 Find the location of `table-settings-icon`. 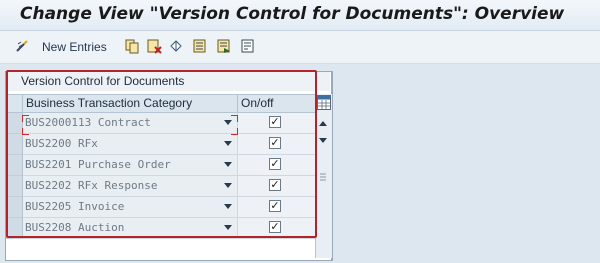

table-settings-icon is located at coordinates (324, 102).